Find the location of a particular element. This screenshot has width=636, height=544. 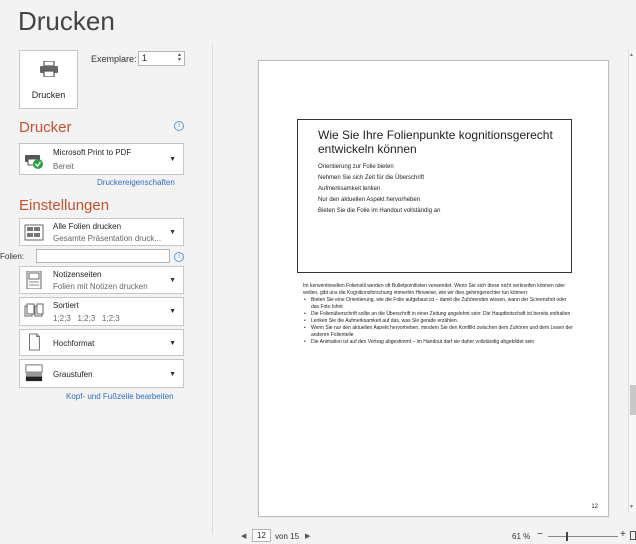

preview-page-number: 12 is located at coordinates (594, 507).